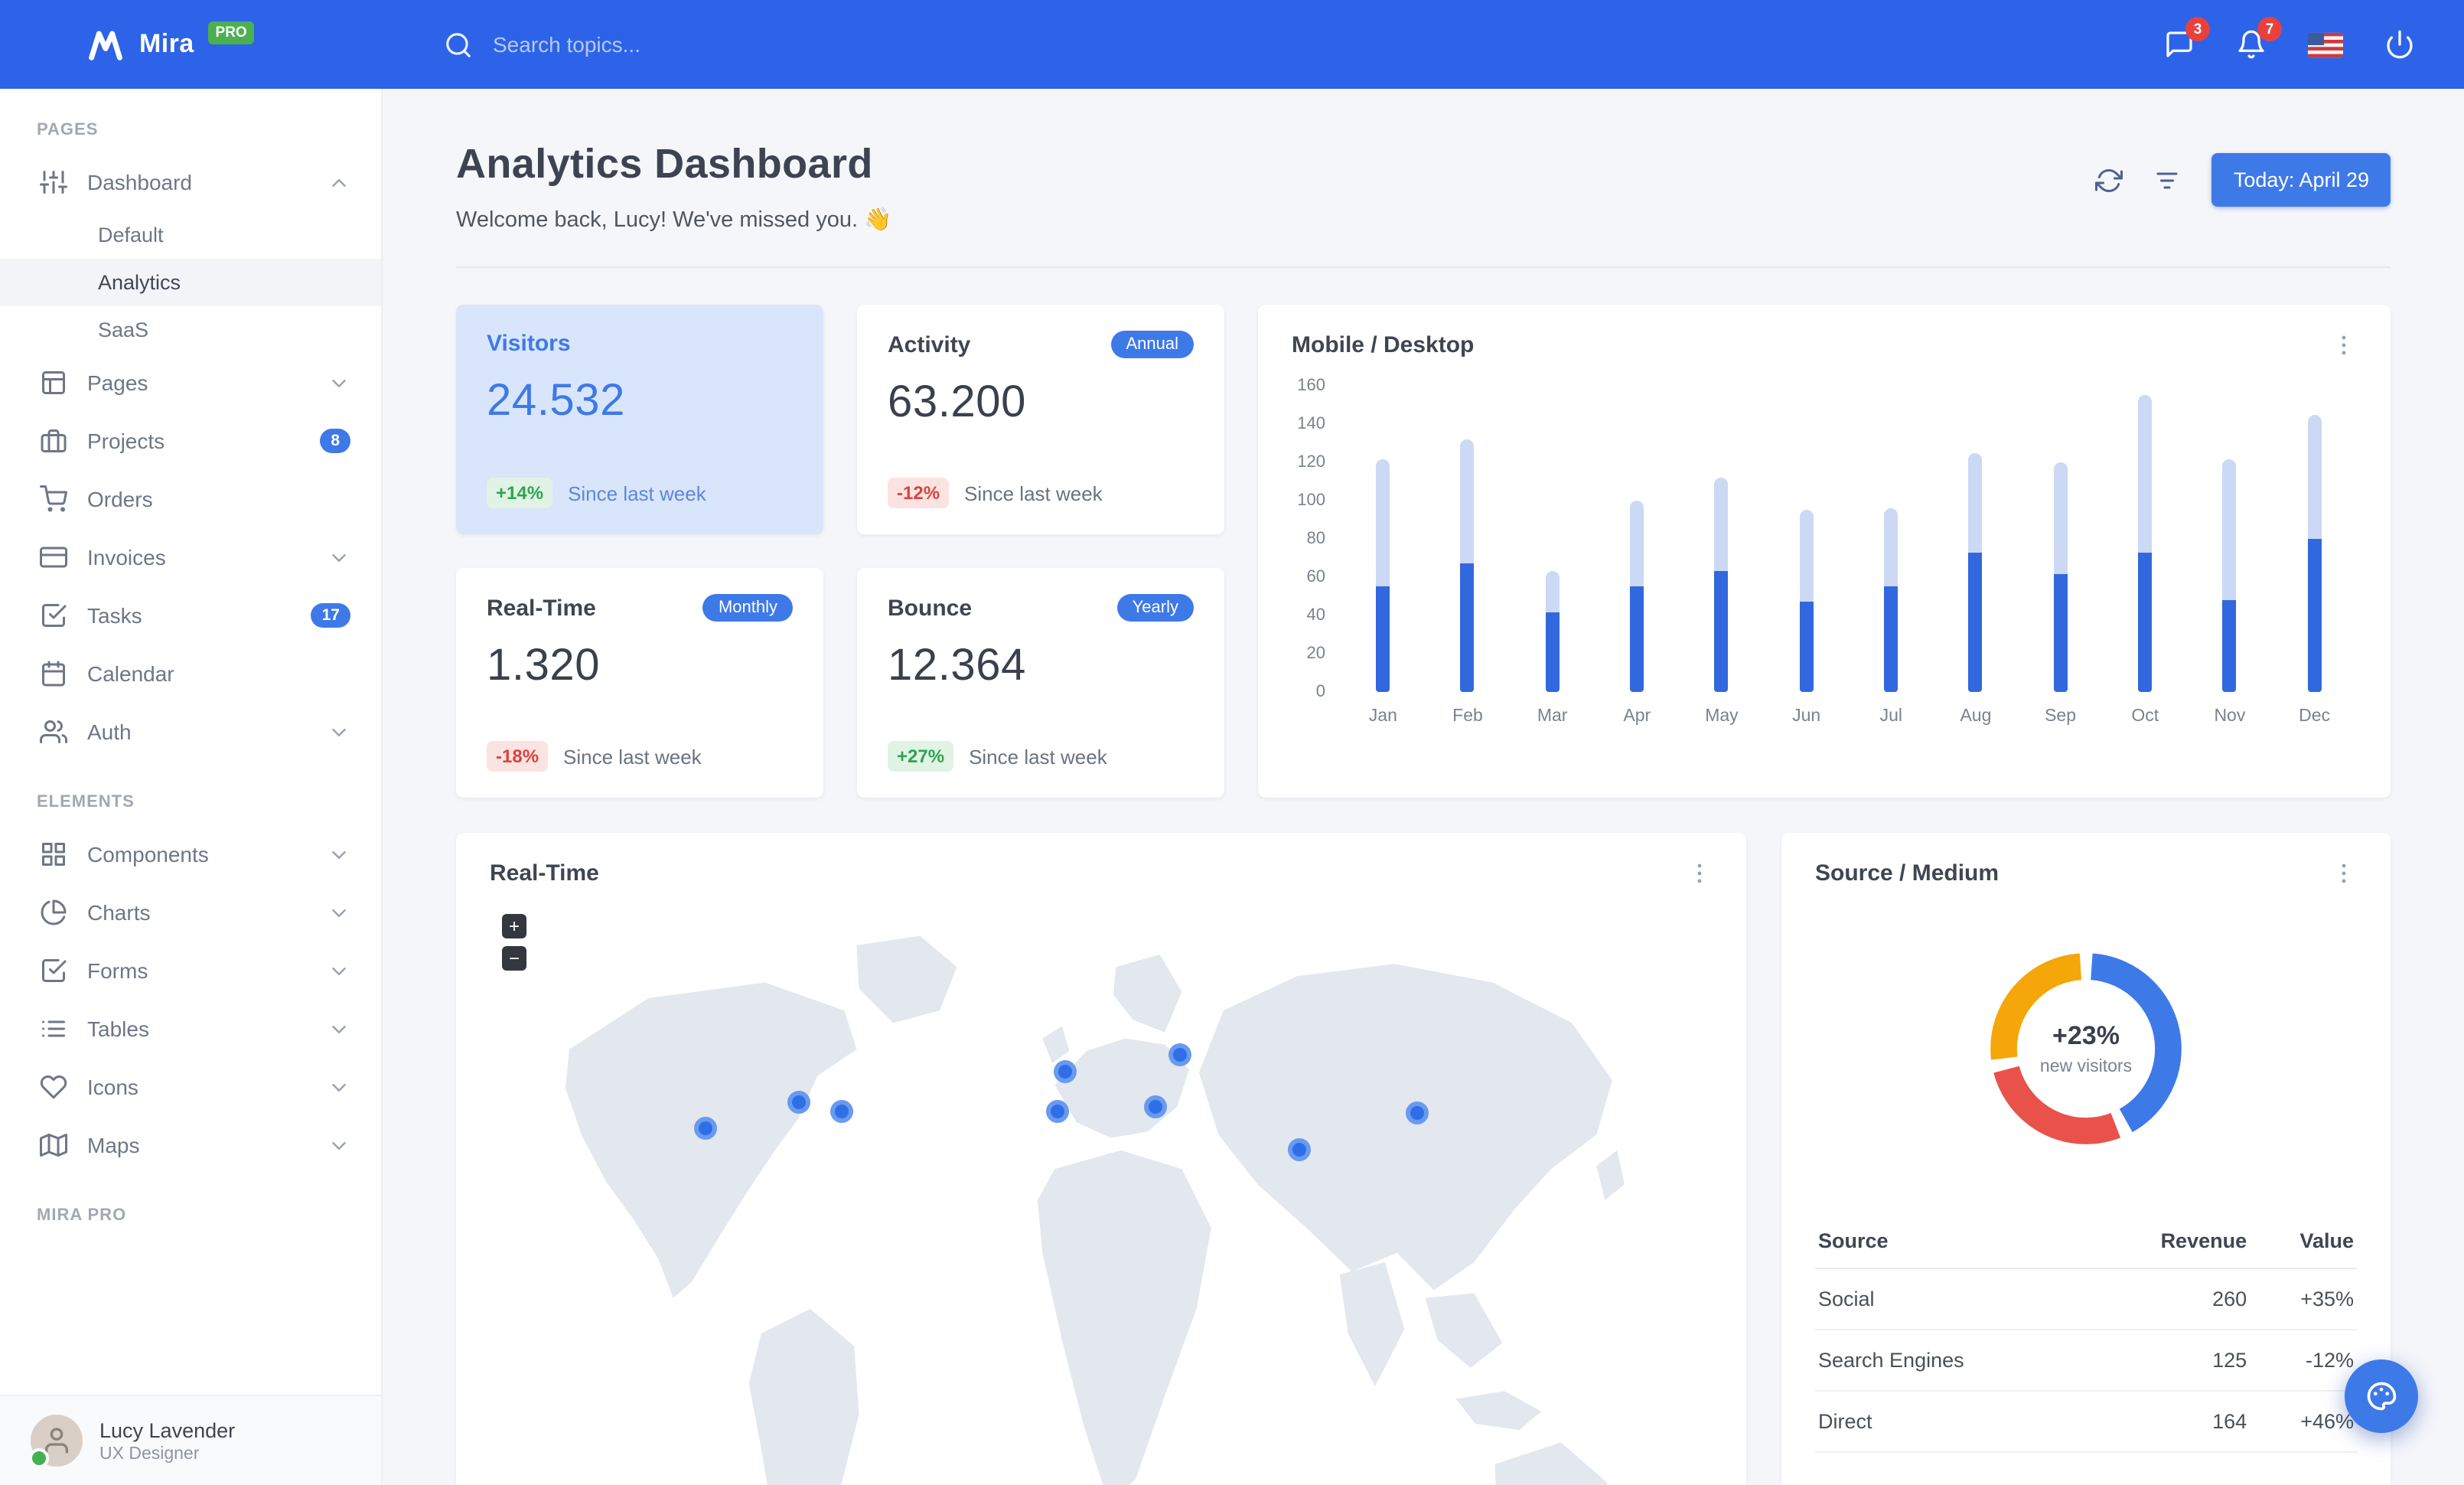  I want to click on language-selector, so click(2325, 44).